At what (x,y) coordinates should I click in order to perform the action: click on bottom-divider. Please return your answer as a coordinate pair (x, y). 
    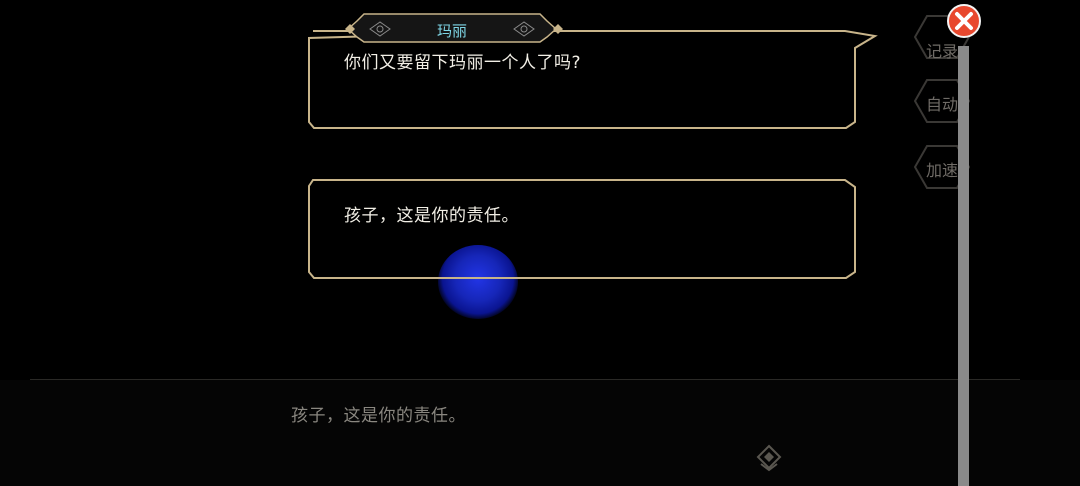
    Looking at the image, I should click on (525, 379).